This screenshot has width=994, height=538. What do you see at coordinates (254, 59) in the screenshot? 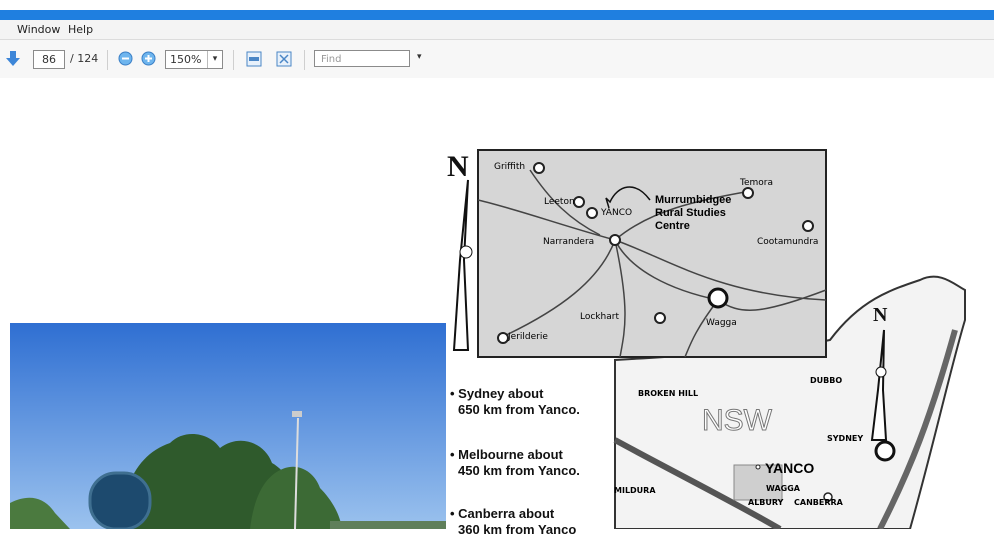
I see `fit-width-icon` at bounding box center [254, 59].